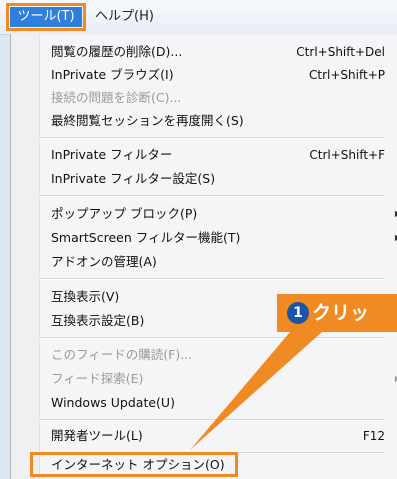 This screenshot has width=397, height=479. I want to click on menu-item-shortcut: Ctrl+Shift+F, so click(347, 155).